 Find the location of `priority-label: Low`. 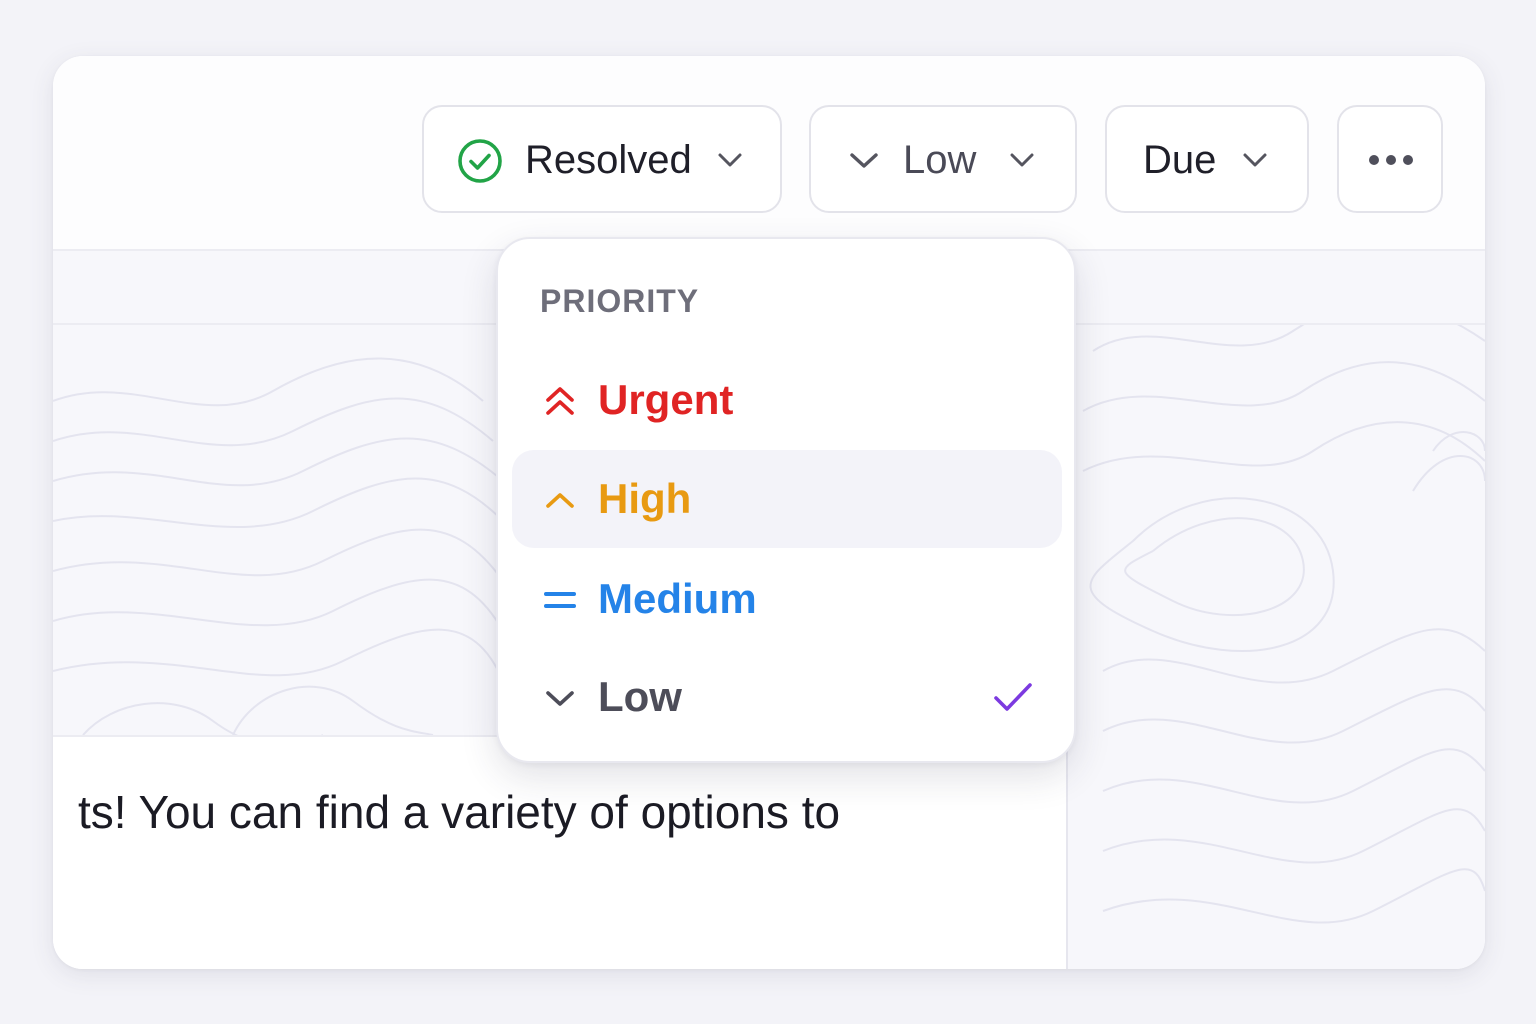

priority-label: Low is located at coordinates (940, 160).